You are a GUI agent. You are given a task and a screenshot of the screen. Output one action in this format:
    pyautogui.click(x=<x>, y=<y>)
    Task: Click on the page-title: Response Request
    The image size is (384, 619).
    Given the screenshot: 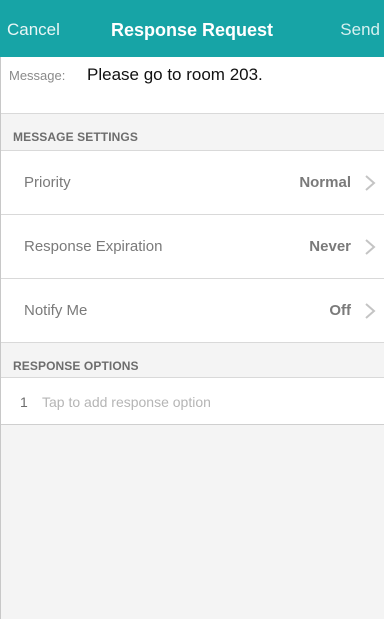 What is the action you would take?
    pyautogui.click(x=192, y=30)
    